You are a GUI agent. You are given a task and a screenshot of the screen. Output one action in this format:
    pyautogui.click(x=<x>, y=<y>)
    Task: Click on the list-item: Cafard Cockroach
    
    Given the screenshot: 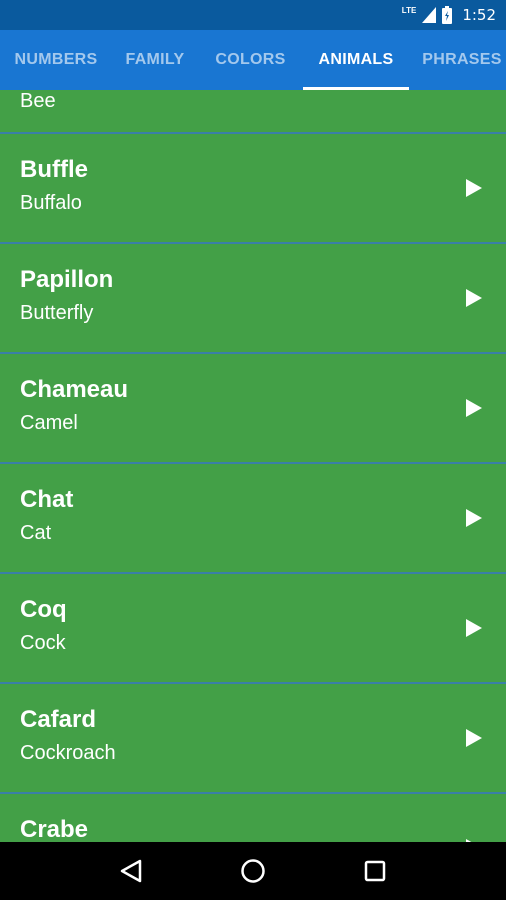 What is the action you would take?
    pyautogui.click(x=253, y=739)
    